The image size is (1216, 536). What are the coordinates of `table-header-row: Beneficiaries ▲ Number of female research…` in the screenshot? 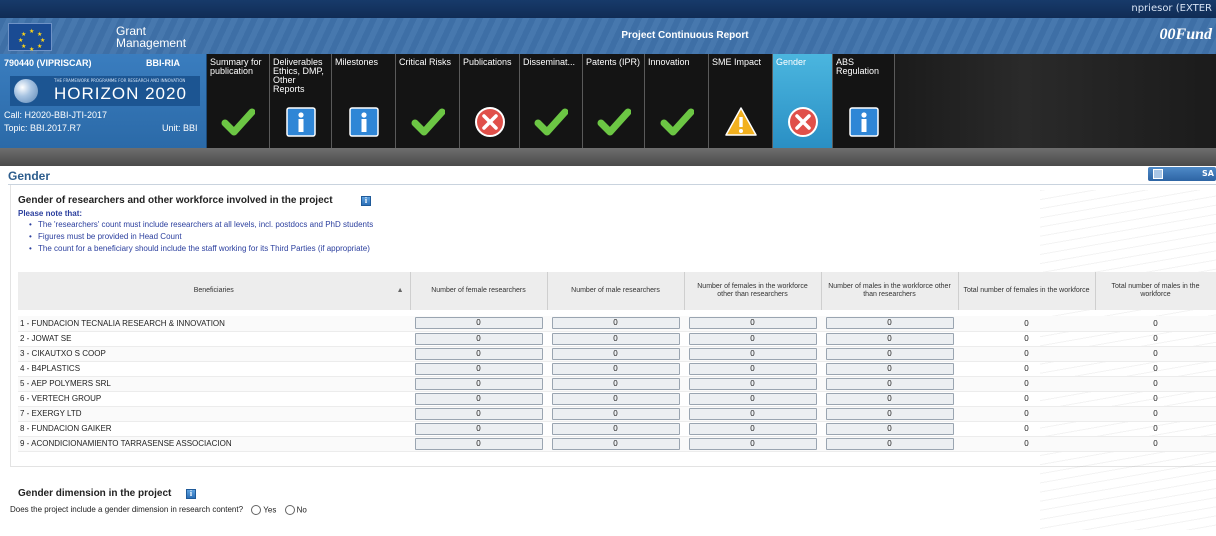 It's located at (617, 291).